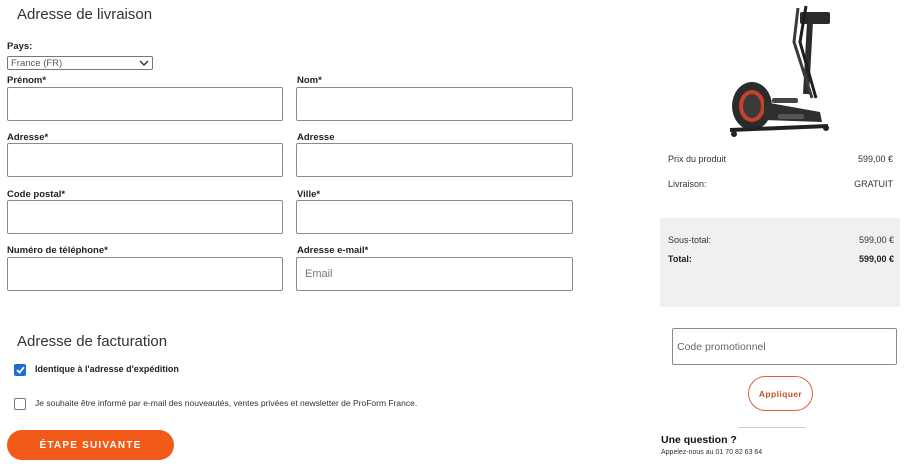 Image resolution: width=907 pixels, height=470 pixels. What do you see at coordinates (145, 160) in the screenshot?
I see `address-field` at bounding box center [145, 160].